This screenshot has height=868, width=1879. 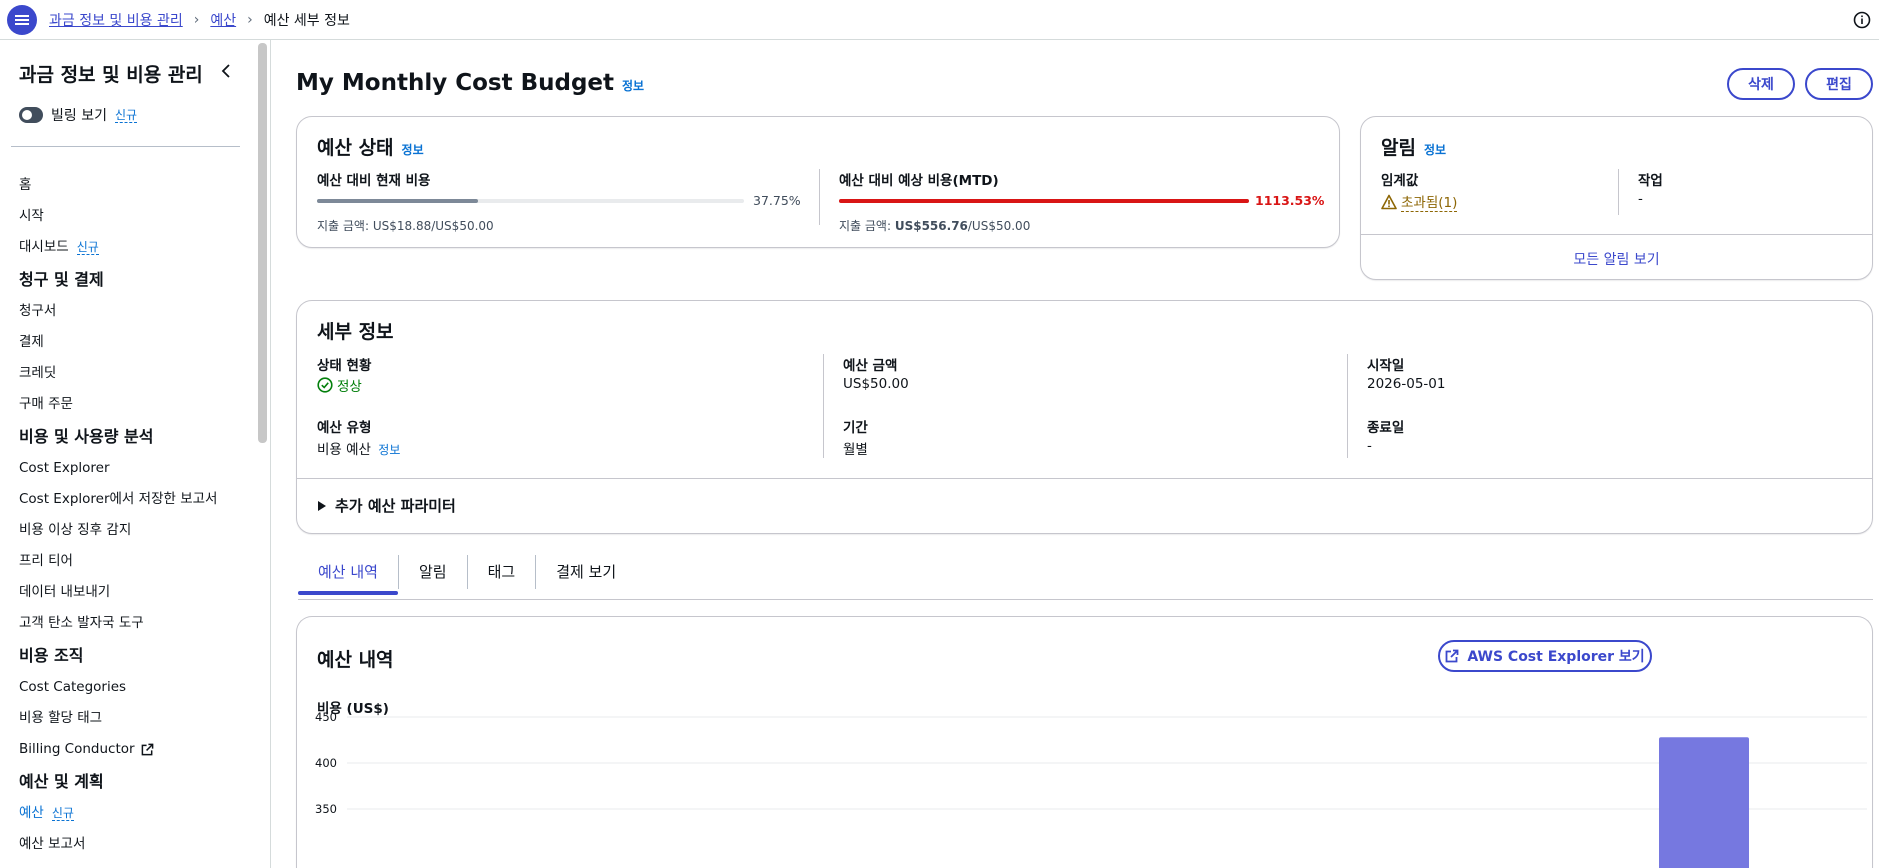 What do you see at coordinates (432, 572) in the screenshot?
I see `tab-1: 알림` at bounding box center [432, 572].